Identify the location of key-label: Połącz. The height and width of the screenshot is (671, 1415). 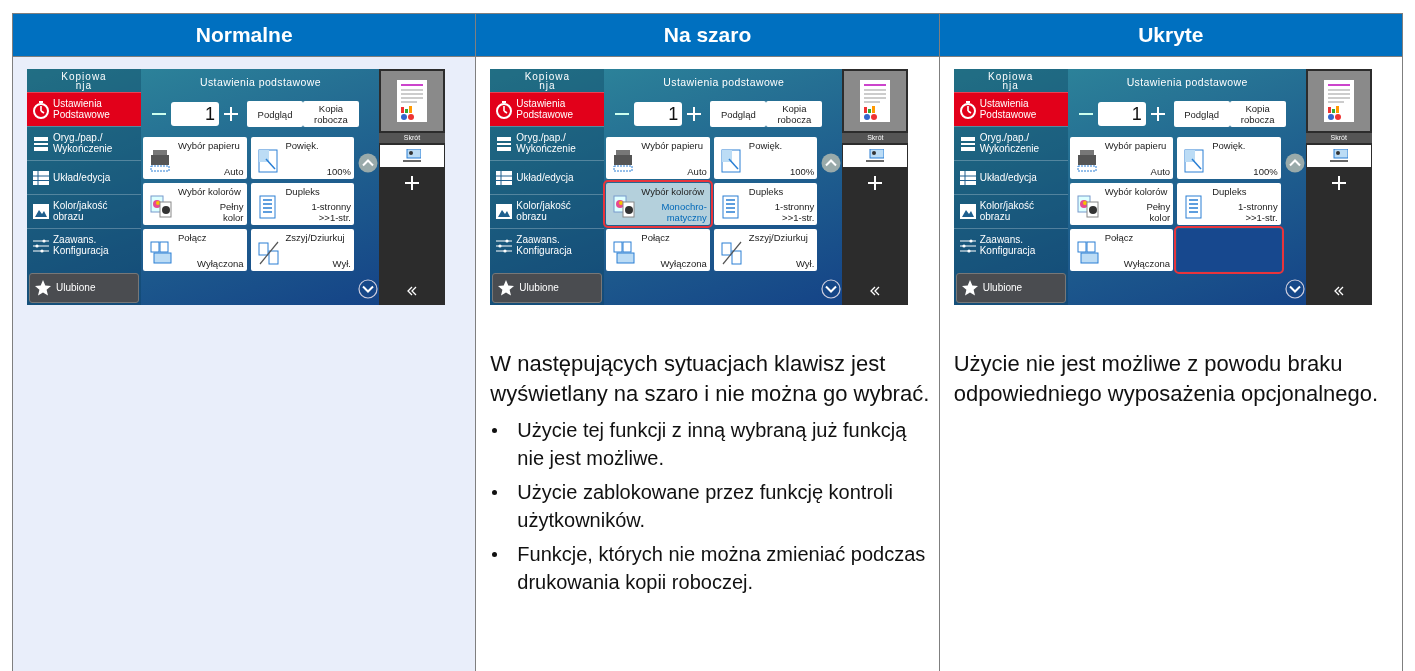
(1119, 237).